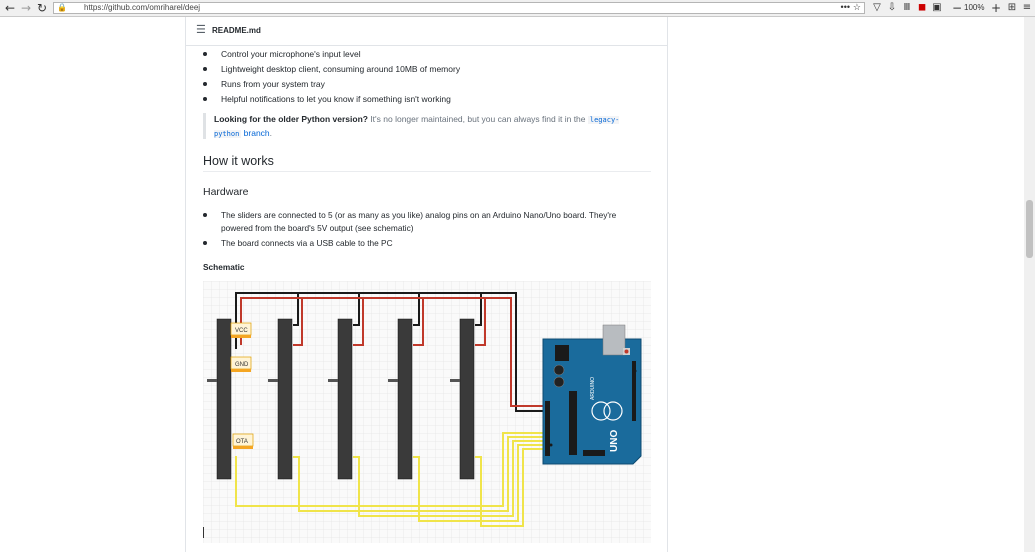 Image resolution: width=1035 pixels, height=552 pixels. What do you see at coordinates (242, 442) in the screenshot?
I see `ota-label: OTA` at bounding box center [242, 442].